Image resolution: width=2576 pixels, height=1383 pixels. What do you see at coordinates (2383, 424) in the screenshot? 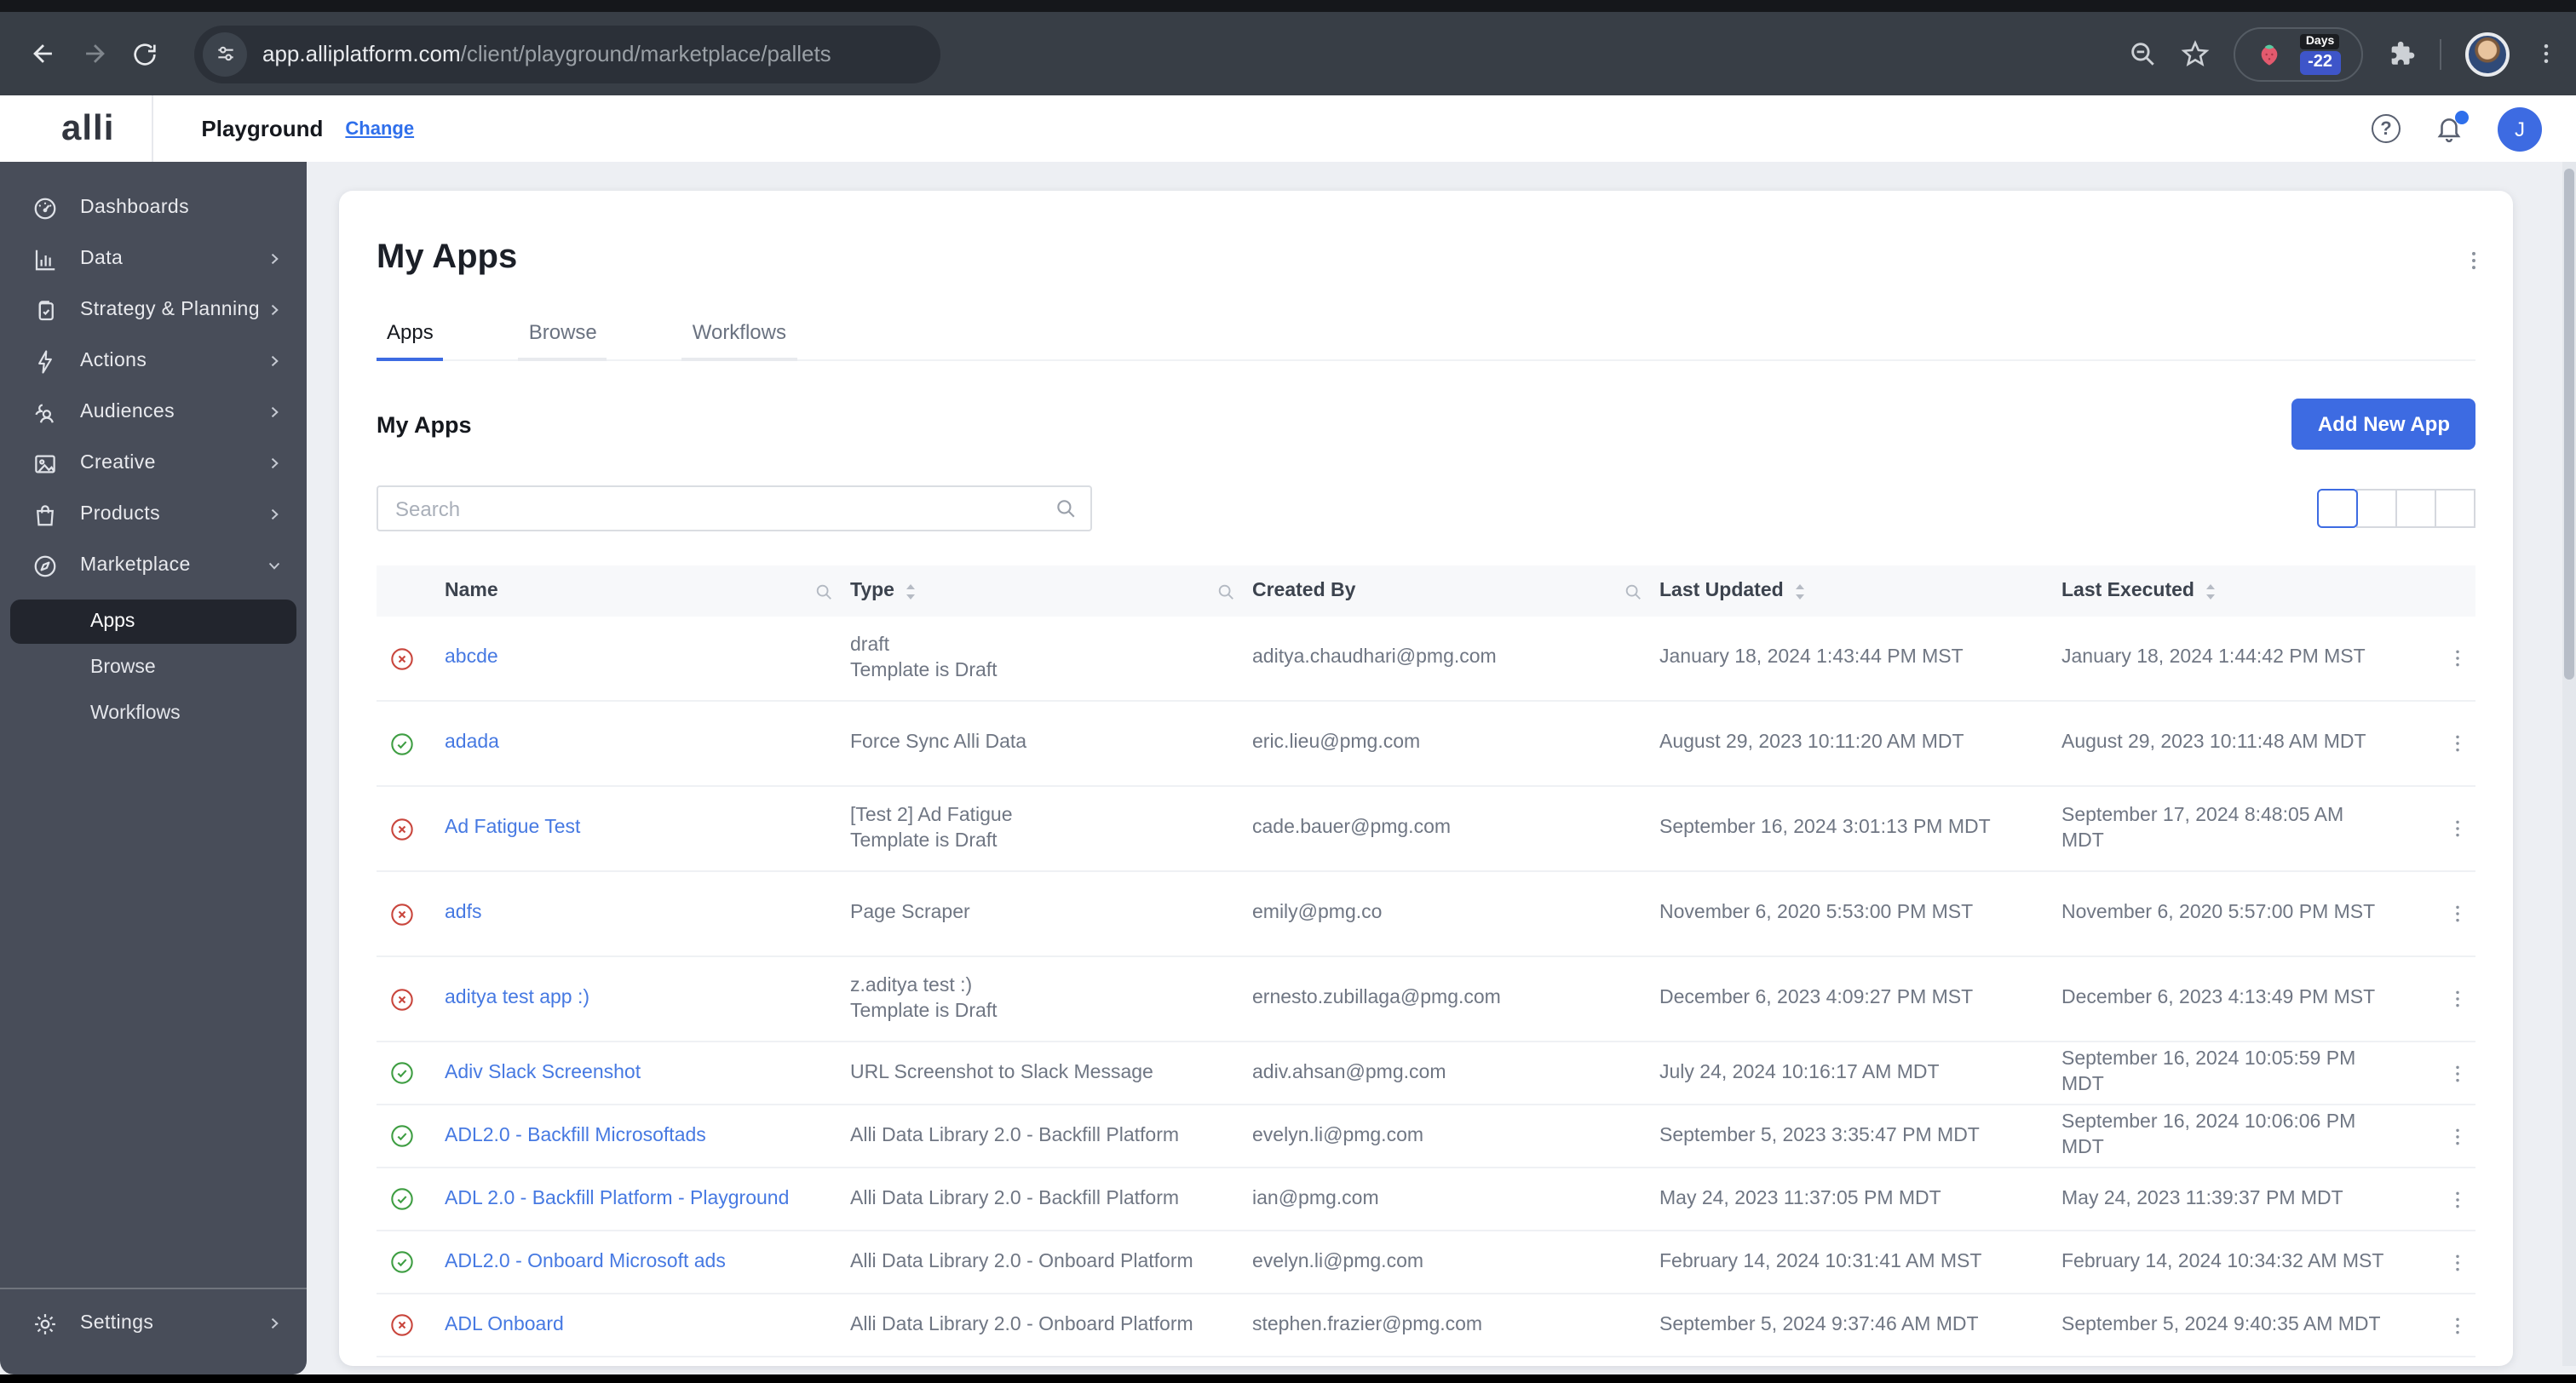
I see `add-new-app-button: Add New App` at bounding box center [2383, 424].